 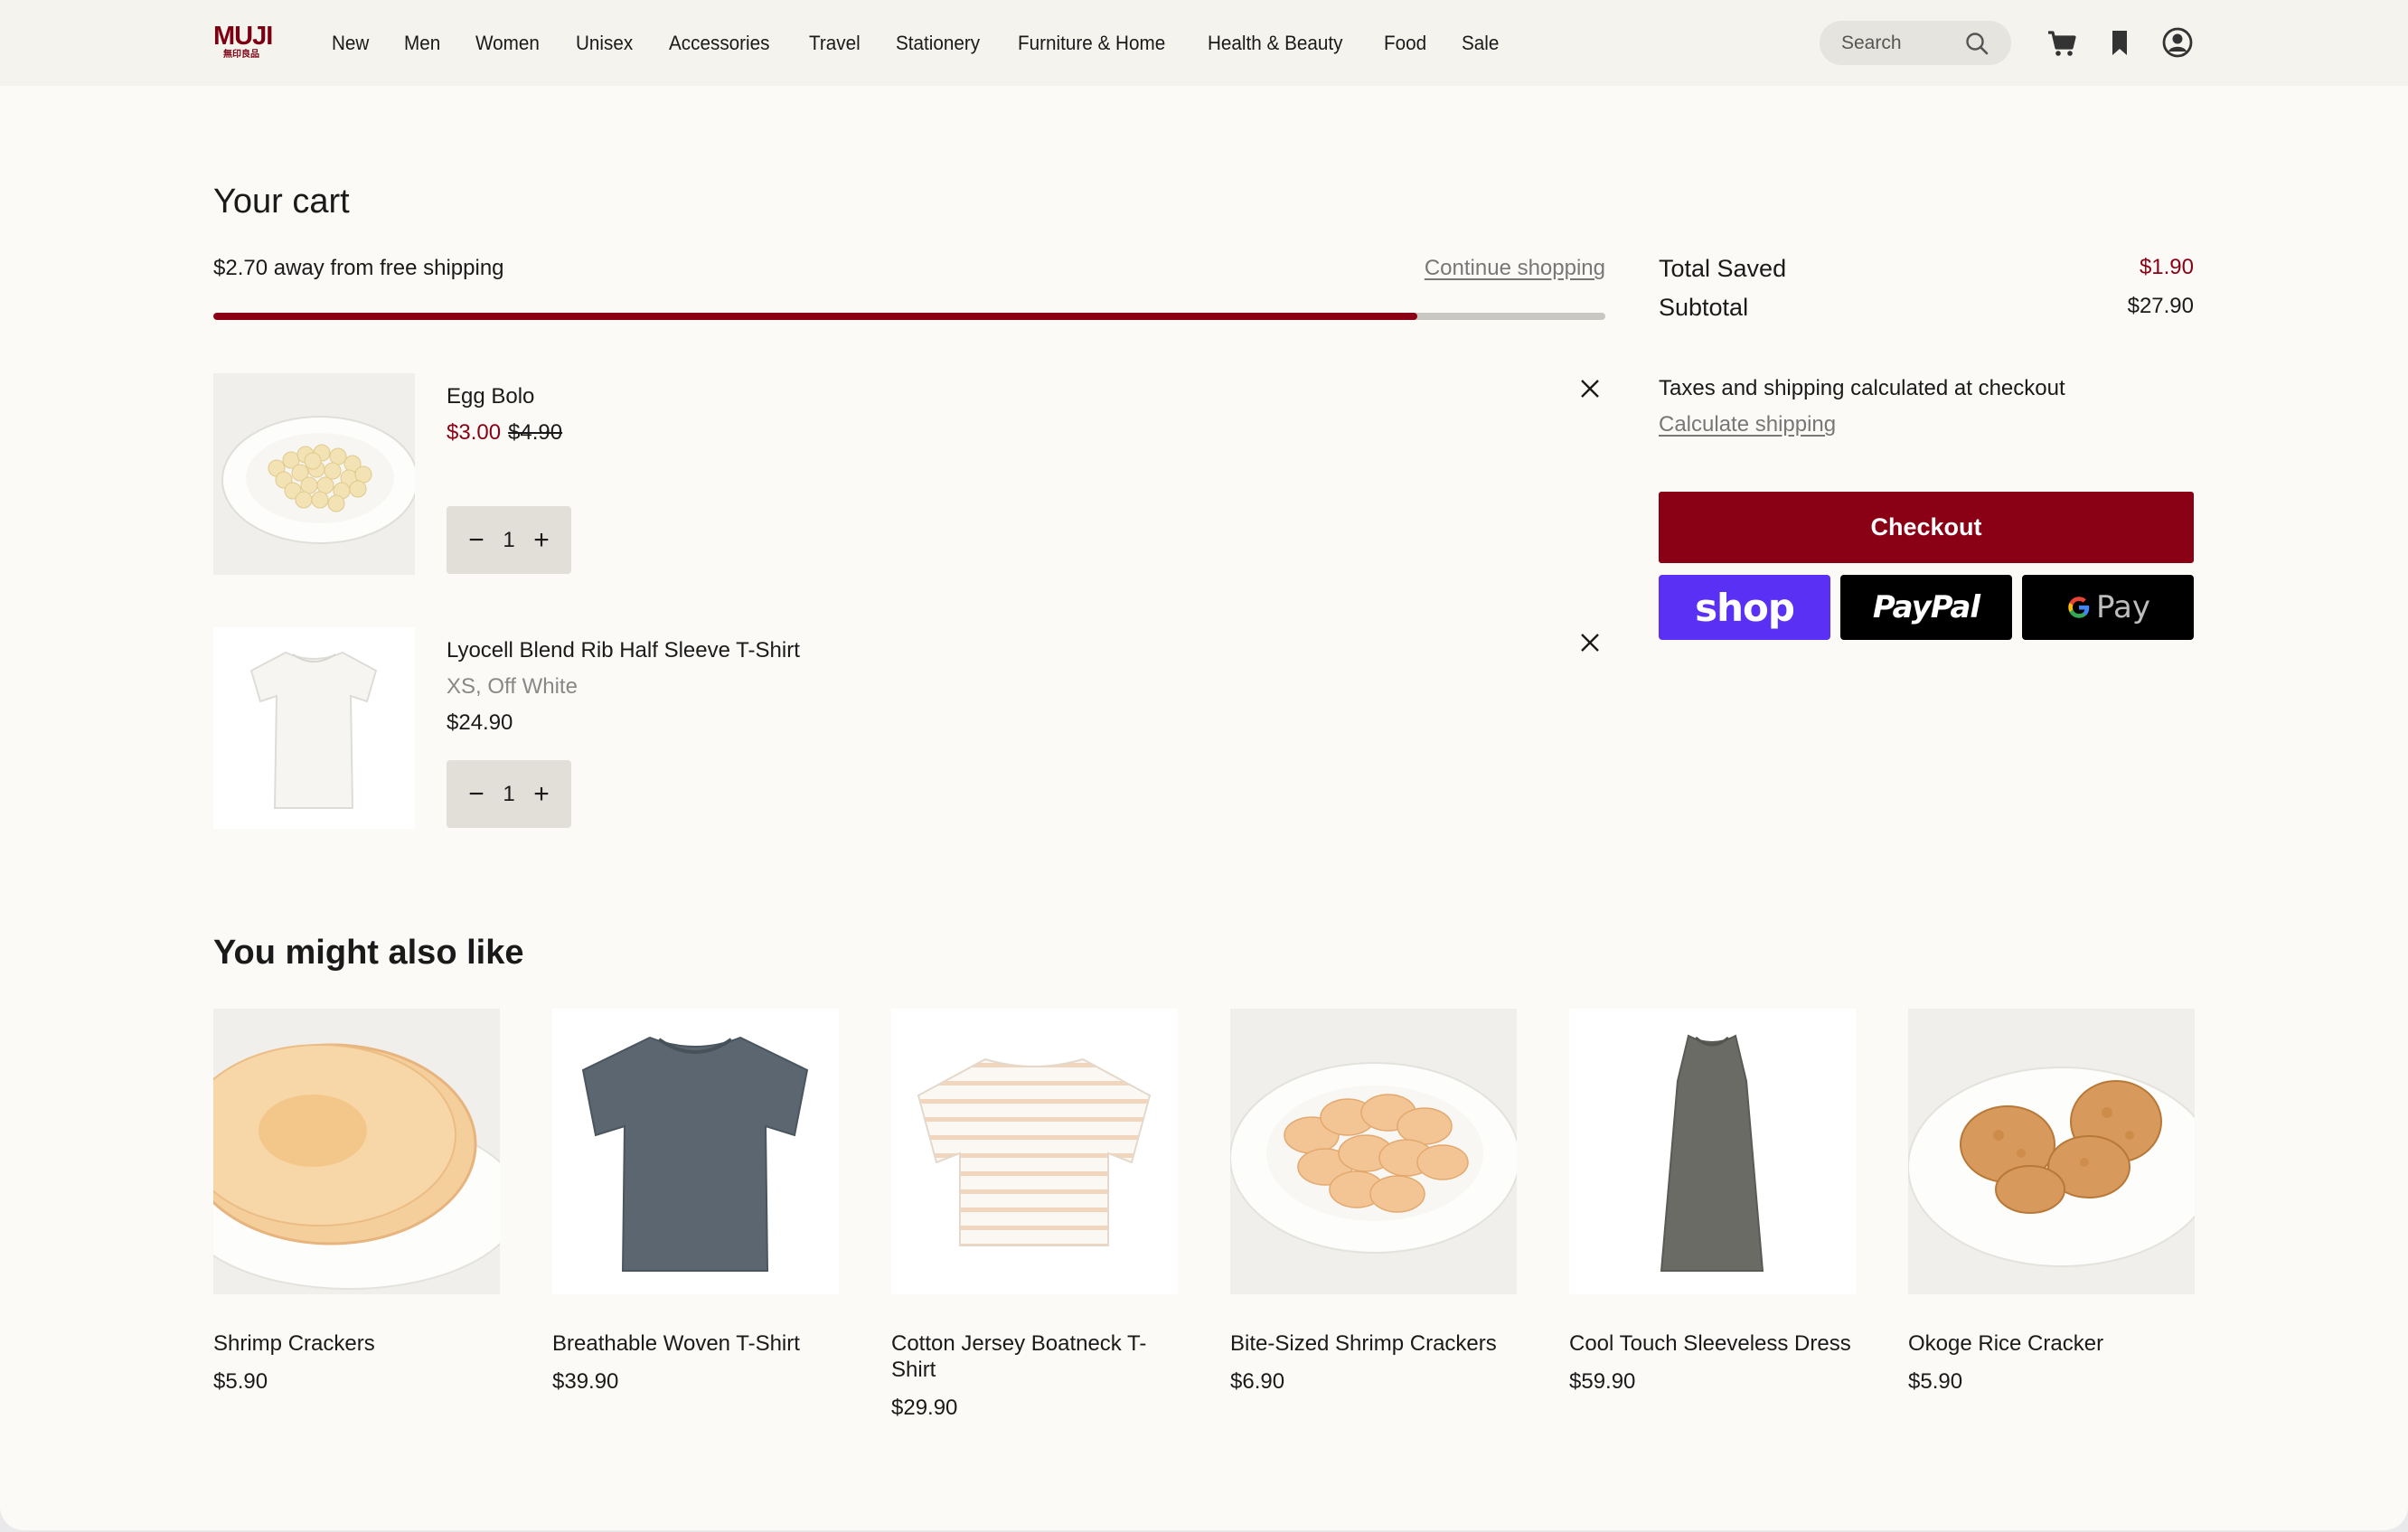 I want to click on paypal-button: PayPal, so click(x=1926, y=607).